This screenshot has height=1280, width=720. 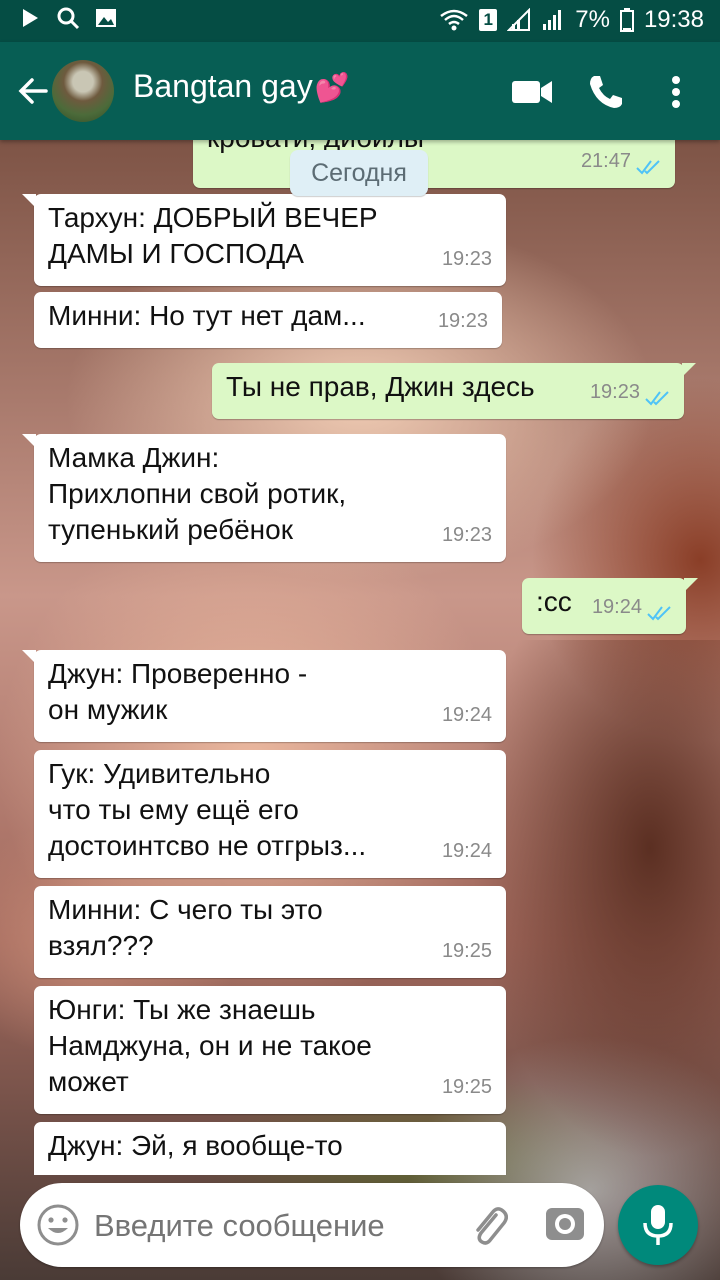 What do you see at coordinates (360, 91) in the screenshot?
I see `chat-header: Bangtan gay💕` at bounding box center [360, 91].